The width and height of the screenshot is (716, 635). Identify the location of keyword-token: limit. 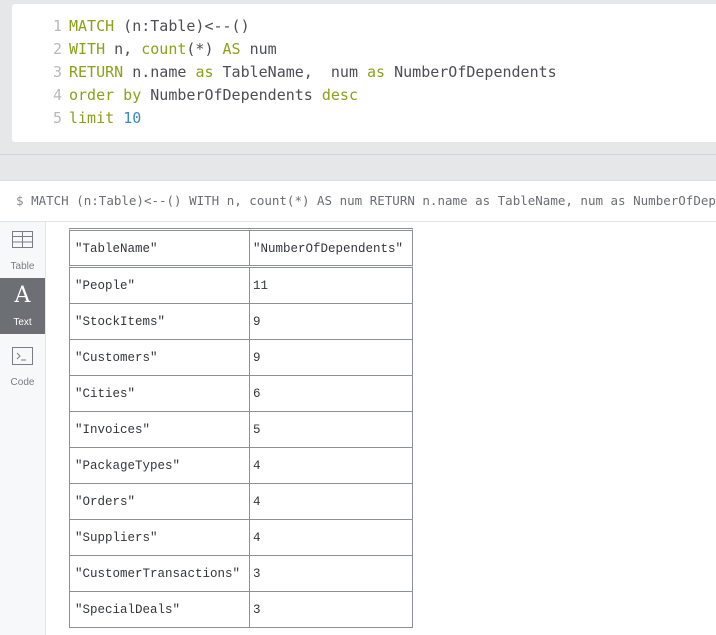
(92, 118).